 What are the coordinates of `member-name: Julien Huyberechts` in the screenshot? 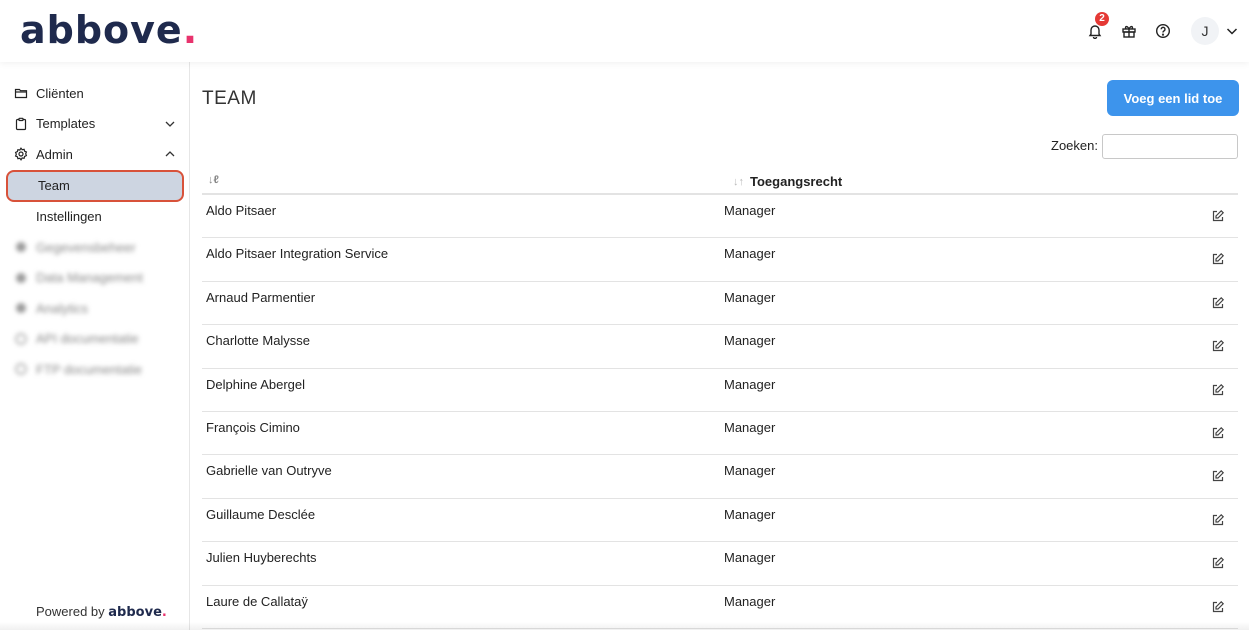 It's located at (261, 558).